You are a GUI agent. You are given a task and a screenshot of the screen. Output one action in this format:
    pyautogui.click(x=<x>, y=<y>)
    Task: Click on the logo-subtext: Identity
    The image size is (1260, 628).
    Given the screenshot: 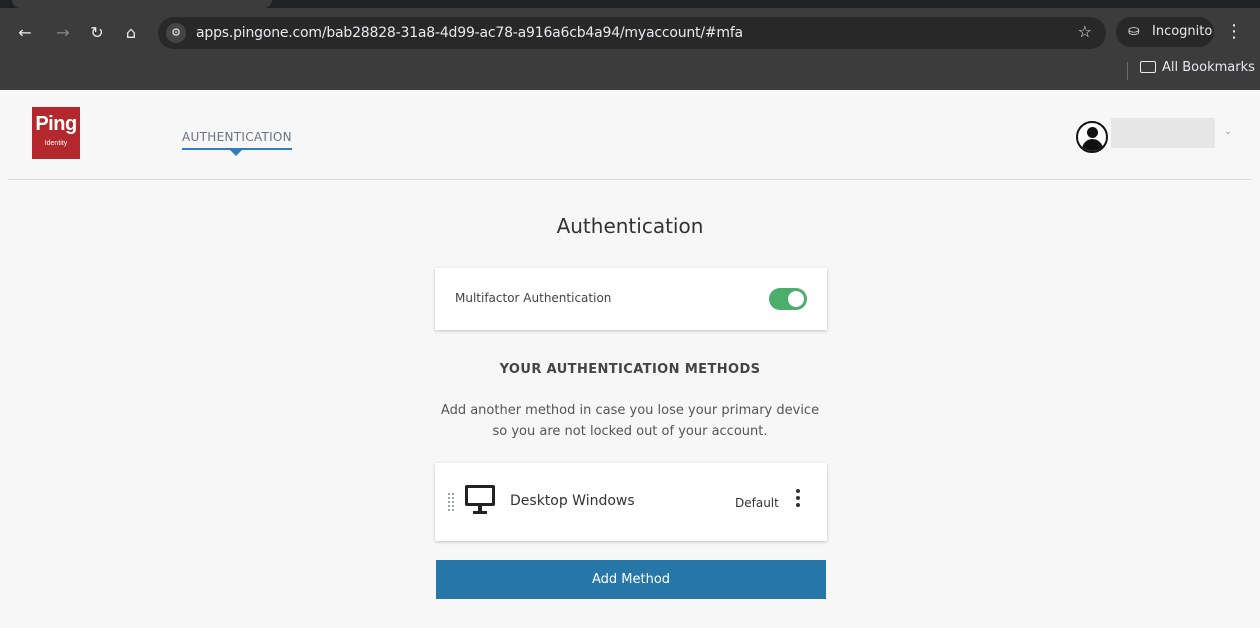 What is the action you would take?
    pyautogui.click(x=56, y=143)
    